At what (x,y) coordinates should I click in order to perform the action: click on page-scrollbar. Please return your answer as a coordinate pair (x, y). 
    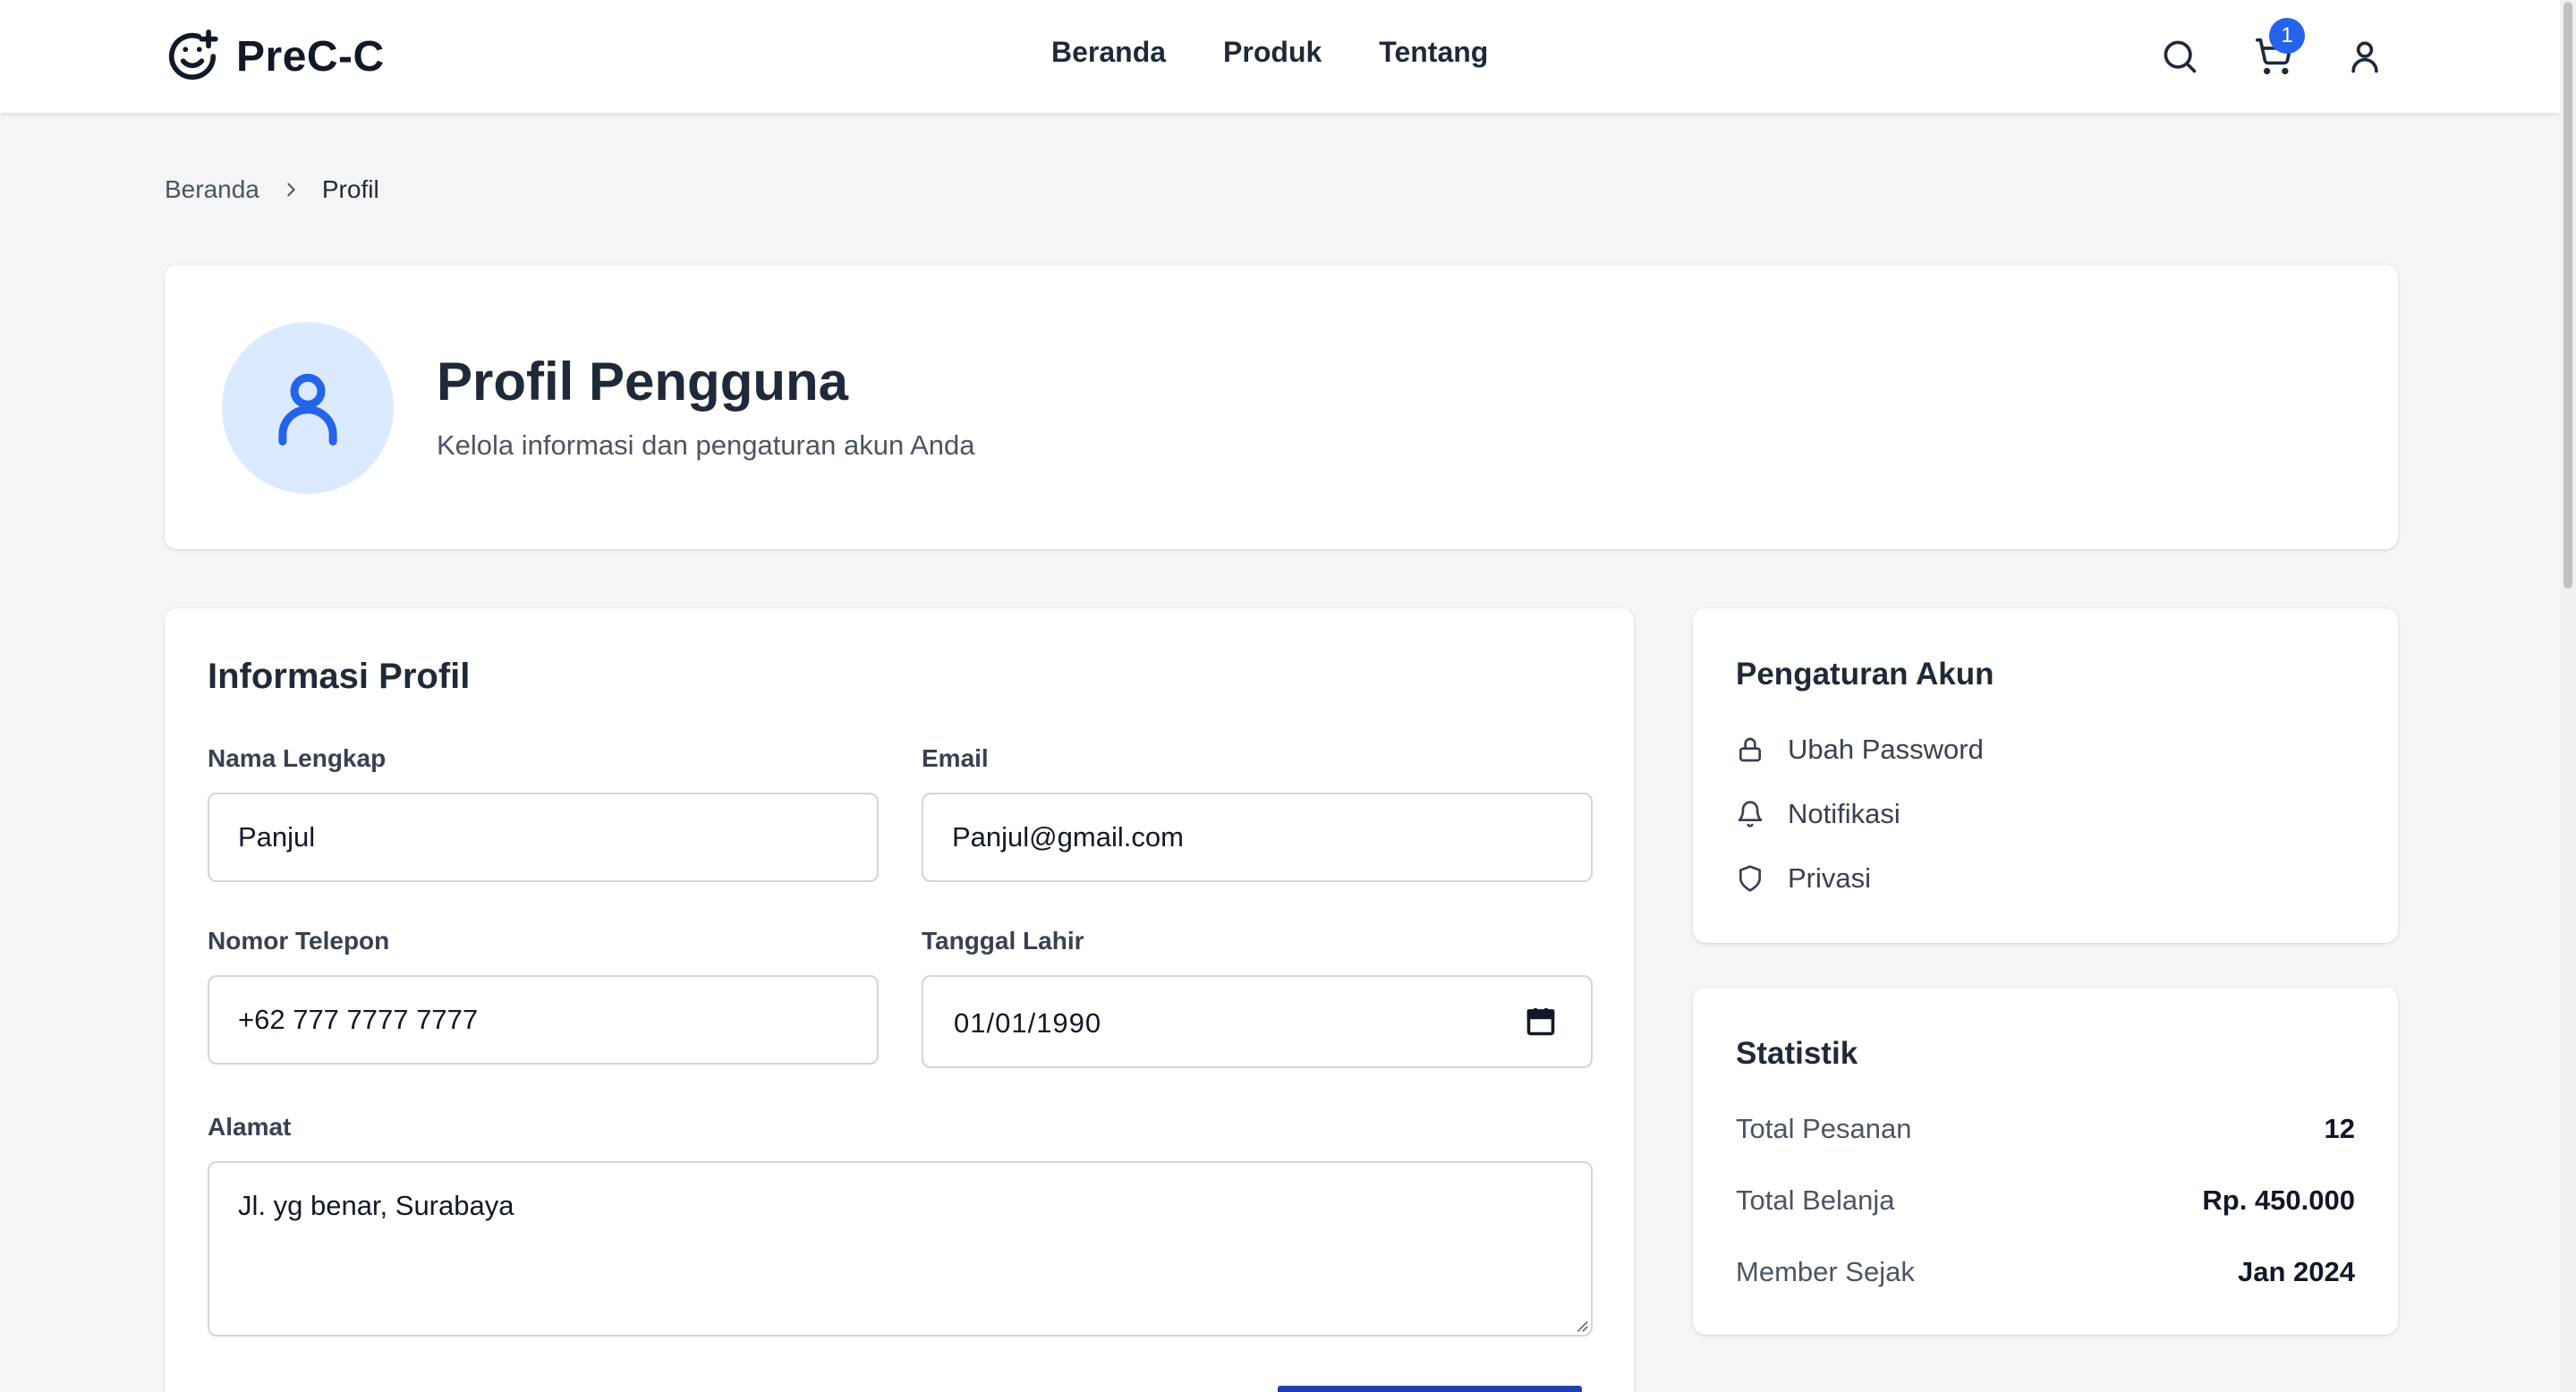
    Looking at the image, I should click on (2568, 696).